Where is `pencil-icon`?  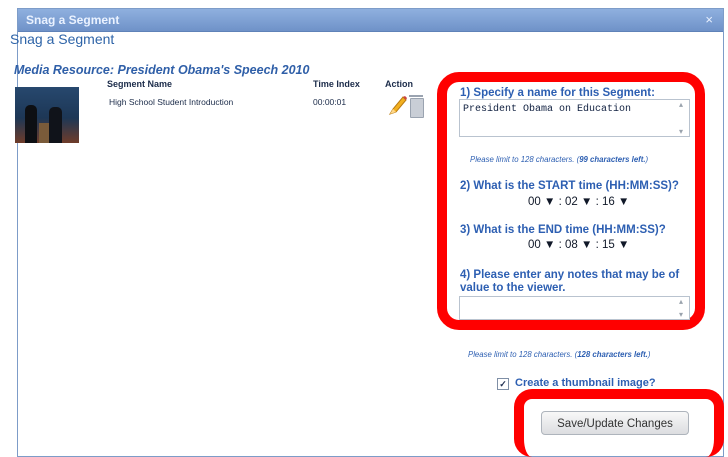
pencil-icon is located at coordinates (397, 106).